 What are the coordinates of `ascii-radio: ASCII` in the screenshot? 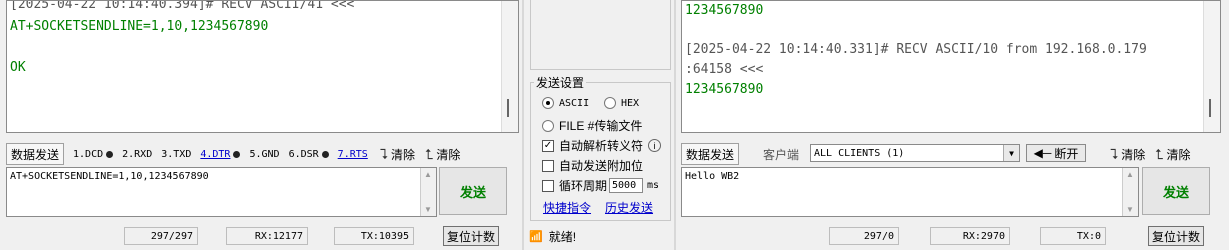 It's located at (565, 103).